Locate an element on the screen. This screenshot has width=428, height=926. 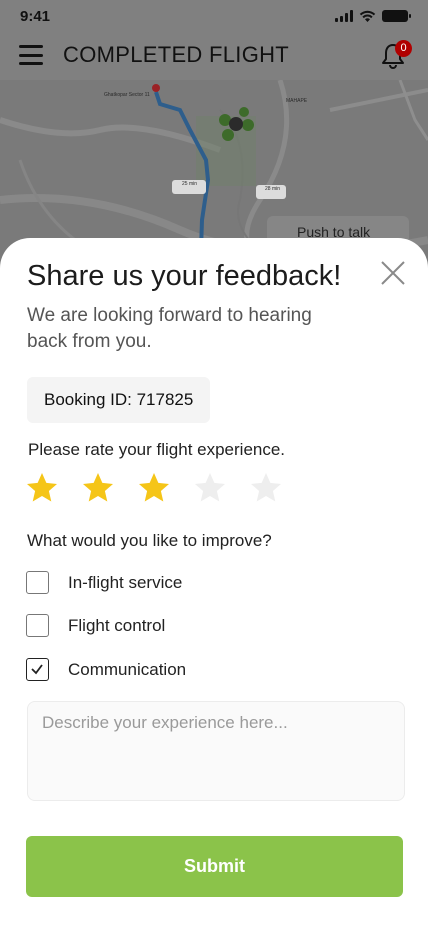
status-bar: 9:41 is located at coordinates (214, 17).